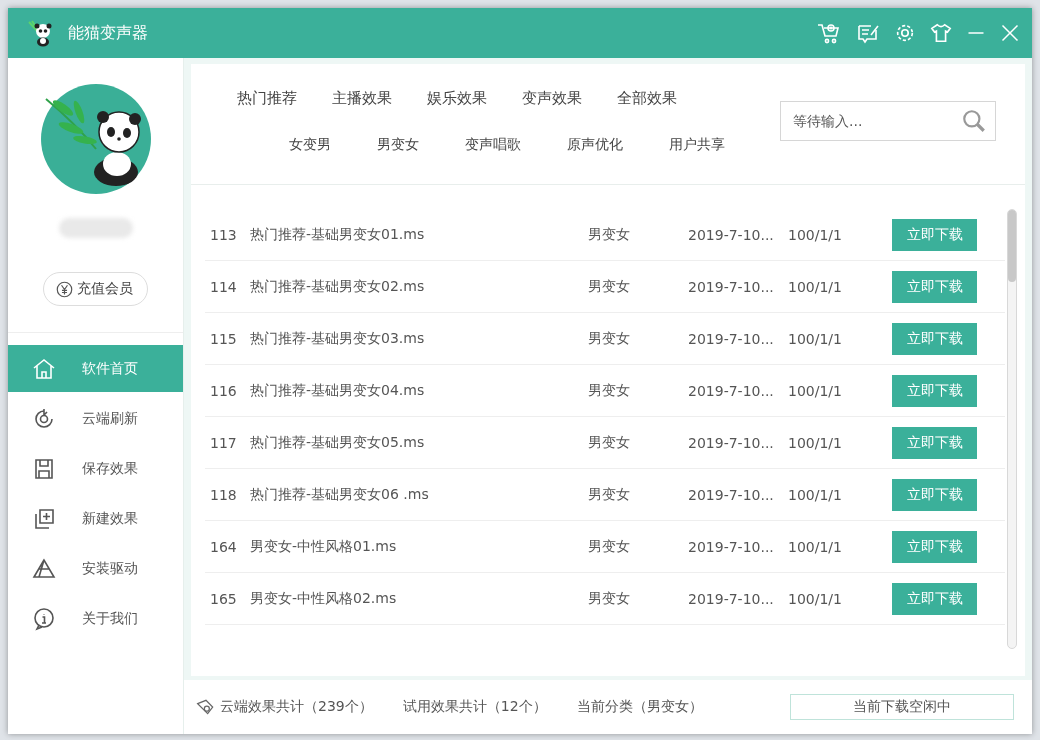 This screenshot has height=740, width=1040. What do you see at coordinates (95, 618) in the screenshot?
I see `sidebar-item: 关于我们` at bounding box center [95, 618].